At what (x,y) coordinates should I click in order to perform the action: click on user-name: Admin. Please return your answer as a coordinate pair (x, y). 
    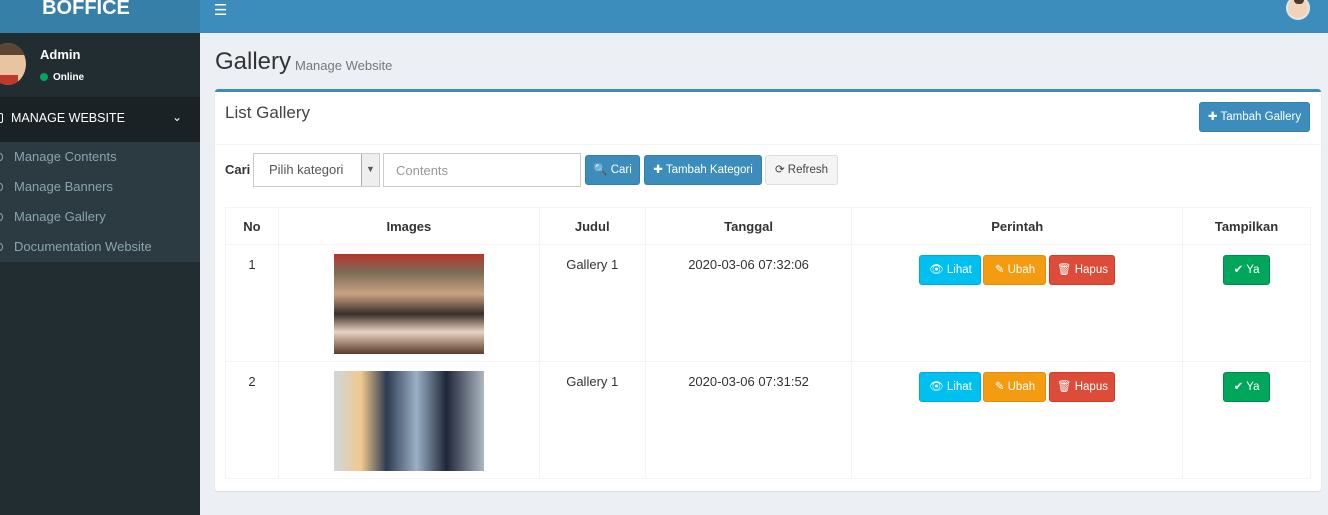
    Looking at the image, I should click on (60, 54).